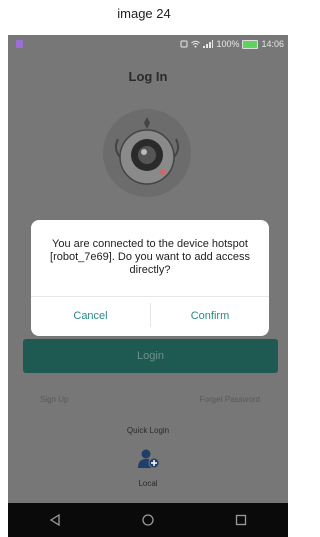  Describe the element at coordinates (210, 316) in the screenshot. I see `confirm-button: Confirm` at that location.